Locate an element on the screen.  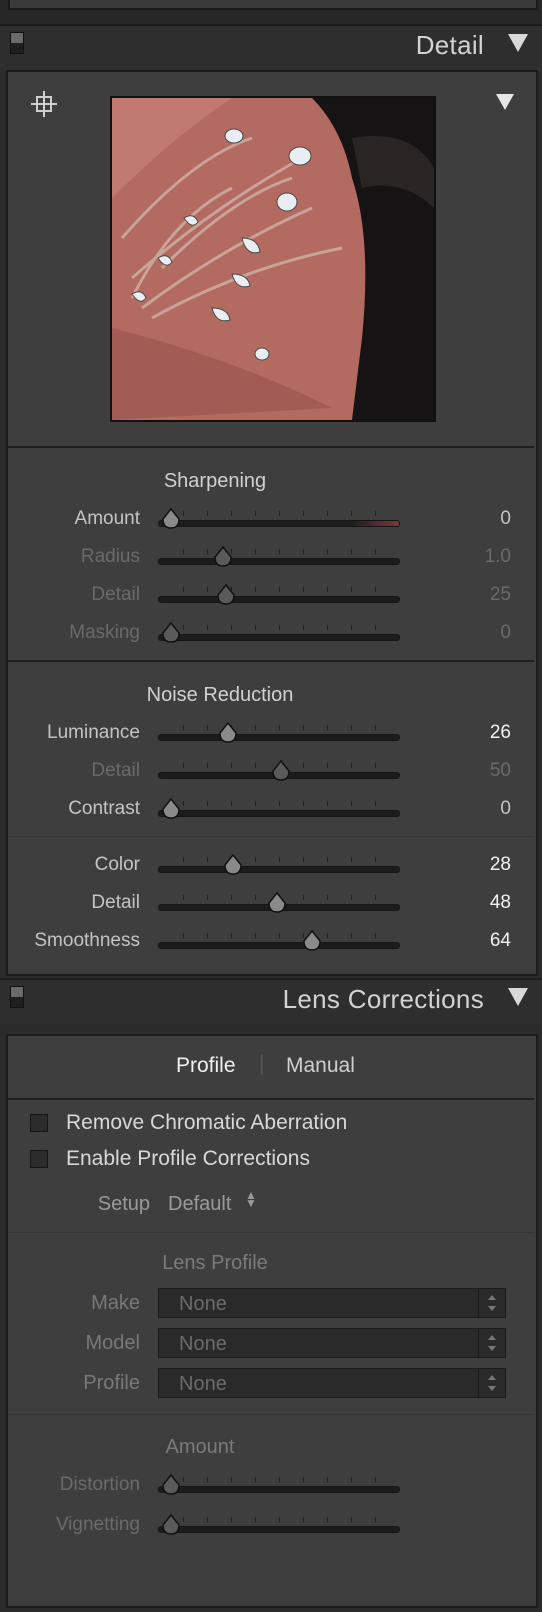
sharpening-radius-label: Radius is located at coordinates (110, 556).